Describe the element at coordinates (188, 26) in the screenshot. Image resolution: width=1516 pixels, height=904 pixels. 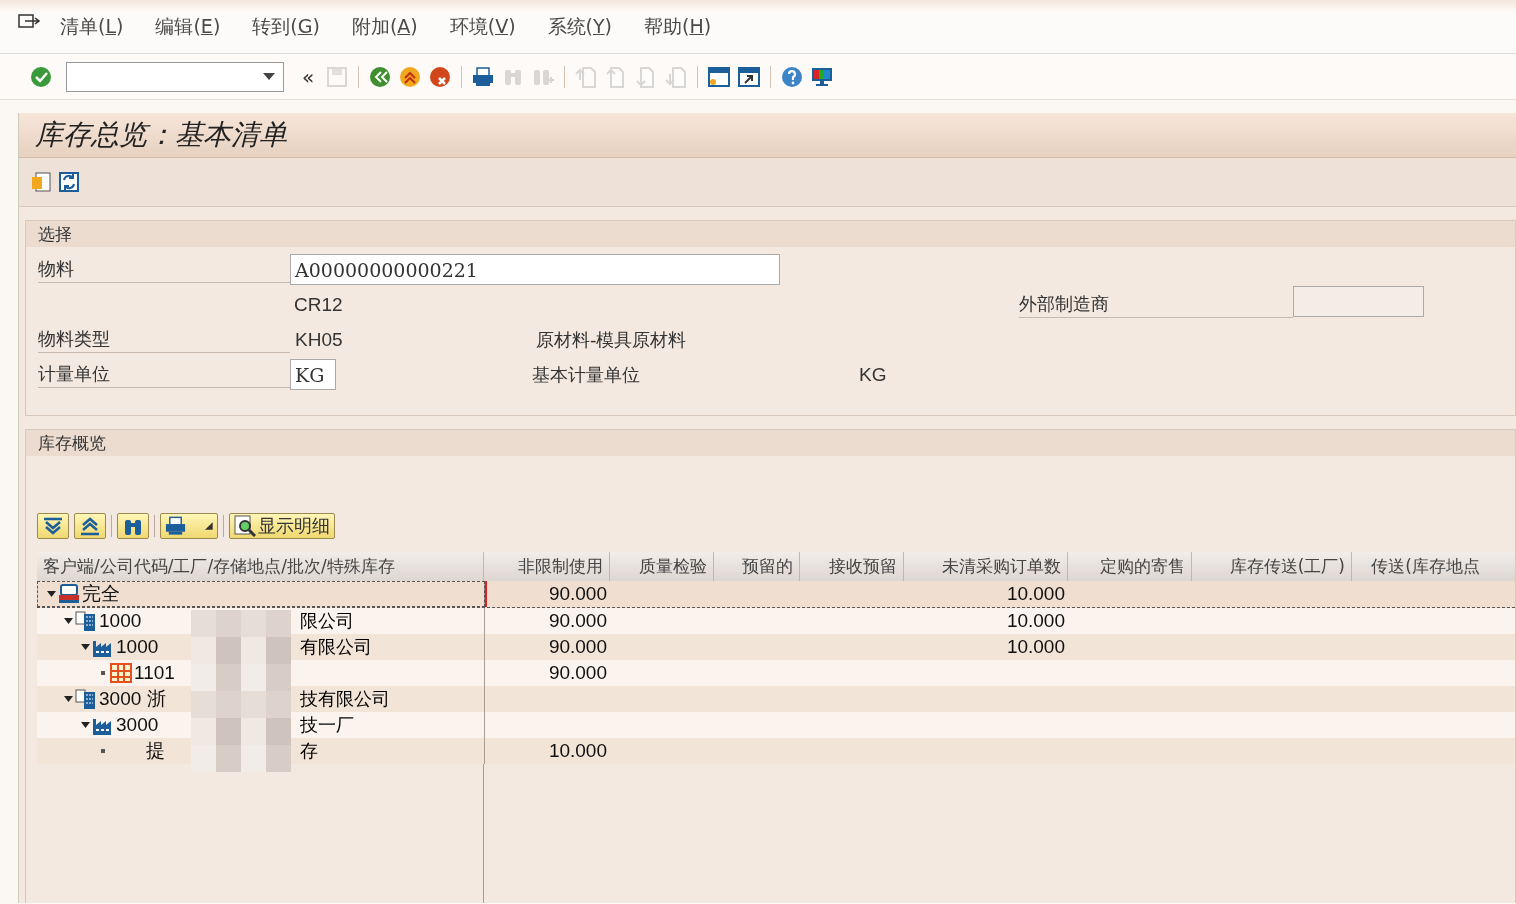
I see `menu-item: 编辑(E)` at that location.